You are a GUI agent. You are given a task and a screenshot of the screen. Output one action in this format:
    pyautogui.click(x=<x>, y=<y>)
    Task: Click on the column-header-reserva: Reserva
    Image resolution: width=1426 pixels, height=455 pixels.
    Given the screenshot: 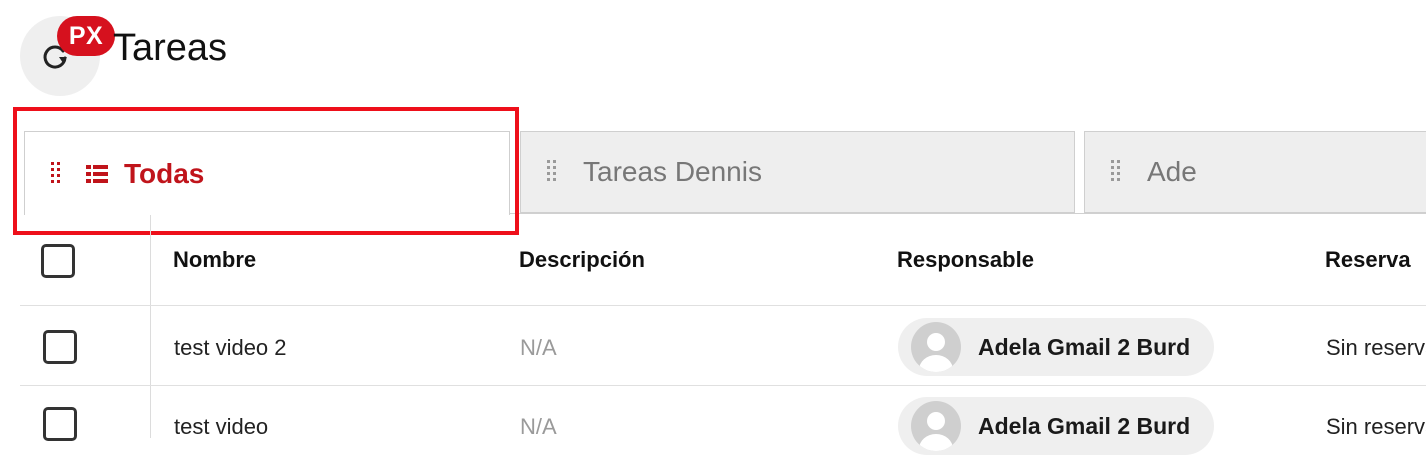 What is the action you would take?
    pyautogui.click(x=1368, y=260)
    